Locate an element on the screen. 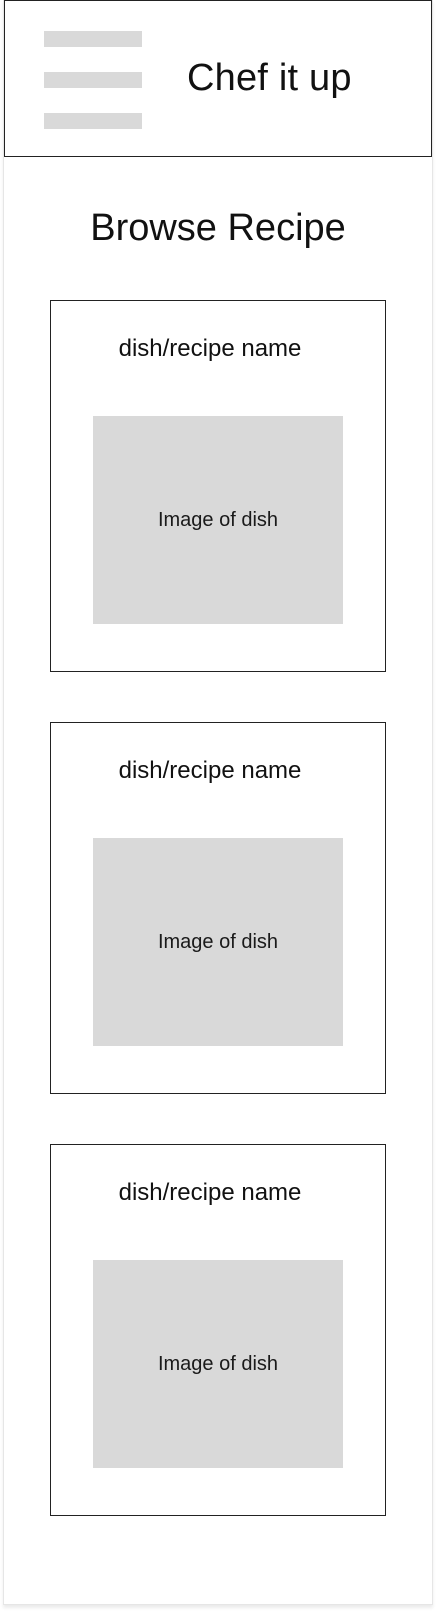 Image resolution: width=436 pixels, height=1613 pixels. page-title: Browse Recipe is located at coordinates (218, 228).